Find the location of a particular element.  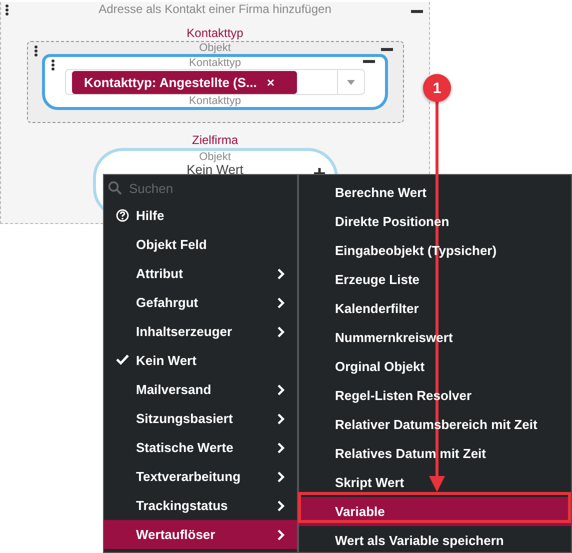

menu-item: Trackingstatus is located at coordinates (200, 505).